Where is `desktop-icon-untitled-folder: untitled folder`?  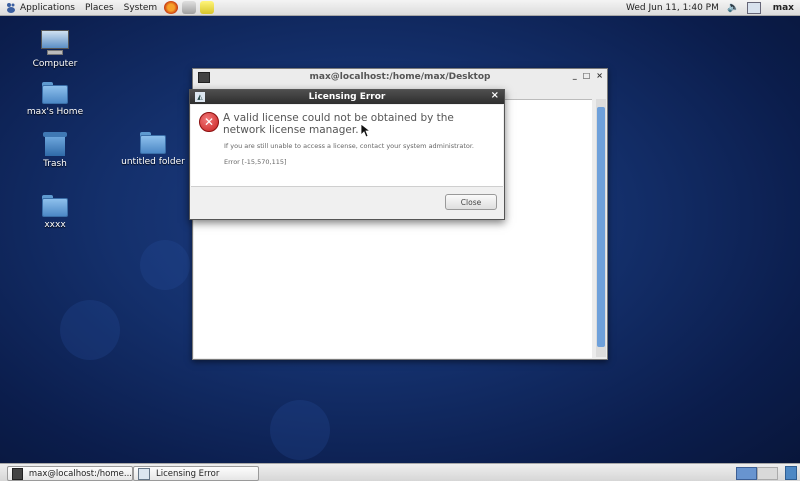 desktop-icon-untitled-folder: untitled folder is located at coordinates (153, 149).